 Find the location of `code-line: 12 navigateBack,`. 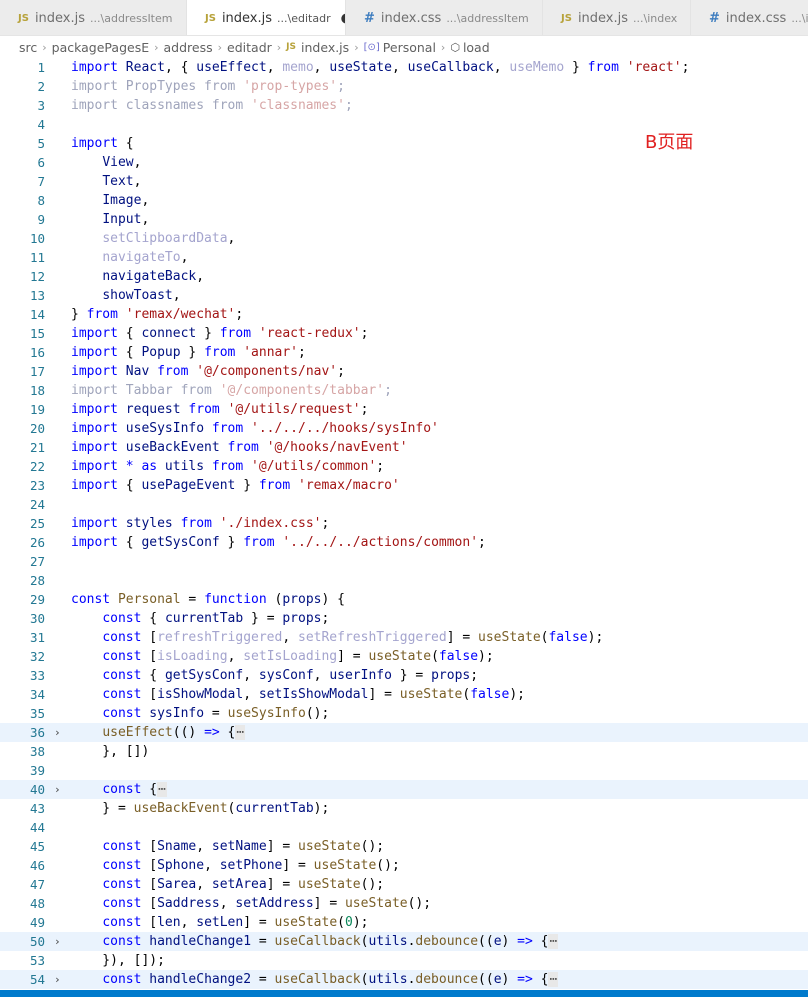

code-line: 12 navigateBack, is located at coordinates (404, 276).